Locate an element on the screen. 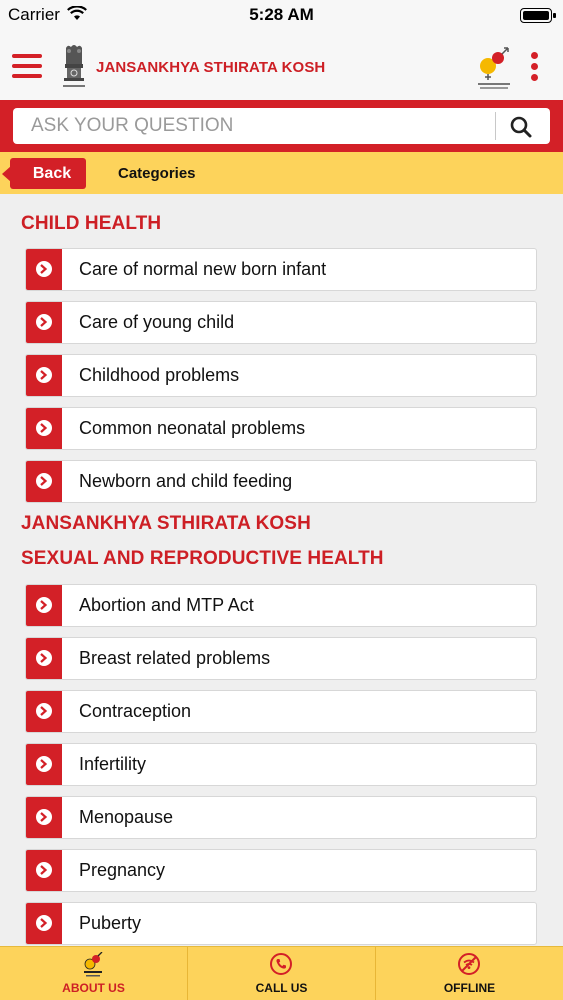 This screenshot has height=1000, width=563. list-item: Pregnancy is located at coordinates (281, 870).